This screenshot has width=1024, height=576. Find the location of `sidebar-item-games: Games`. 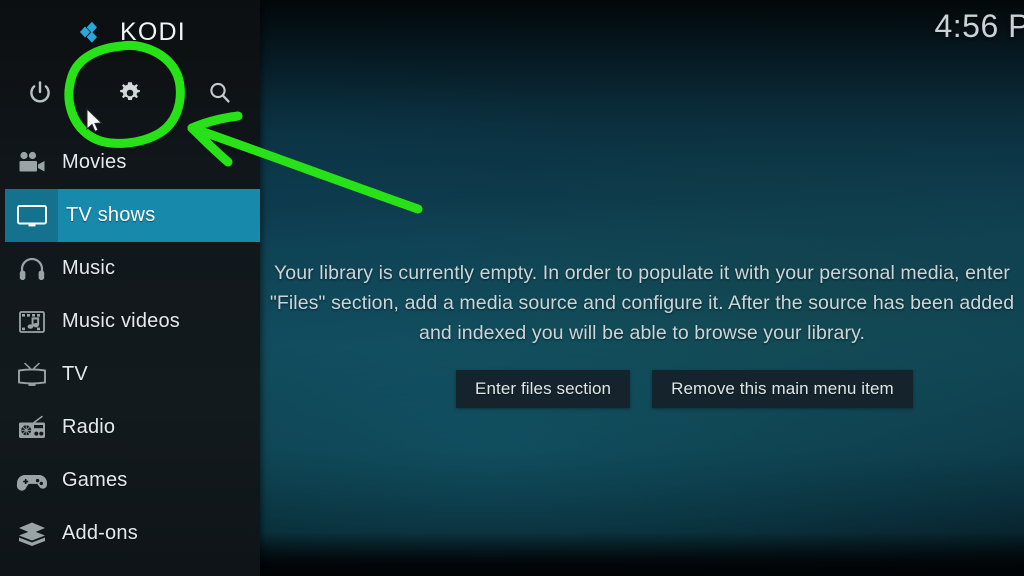

sidebar-item-games: Games is located at coordinates (130, 480).